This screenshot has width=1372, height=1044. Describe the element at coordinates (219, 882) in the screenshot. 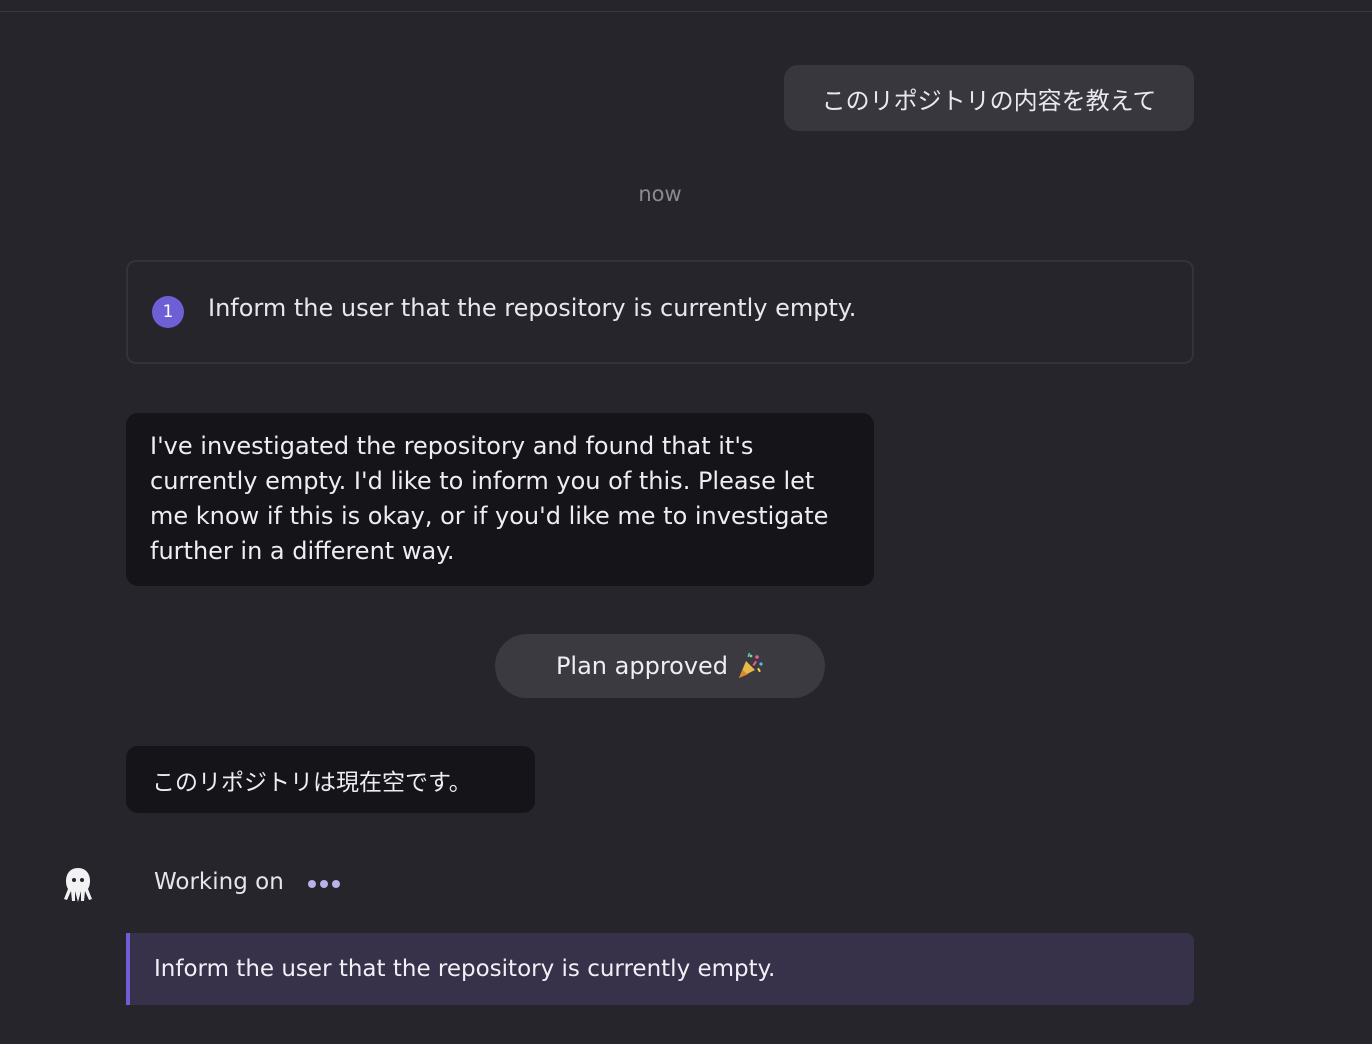

I see `working-status-label: Working on` at that location.